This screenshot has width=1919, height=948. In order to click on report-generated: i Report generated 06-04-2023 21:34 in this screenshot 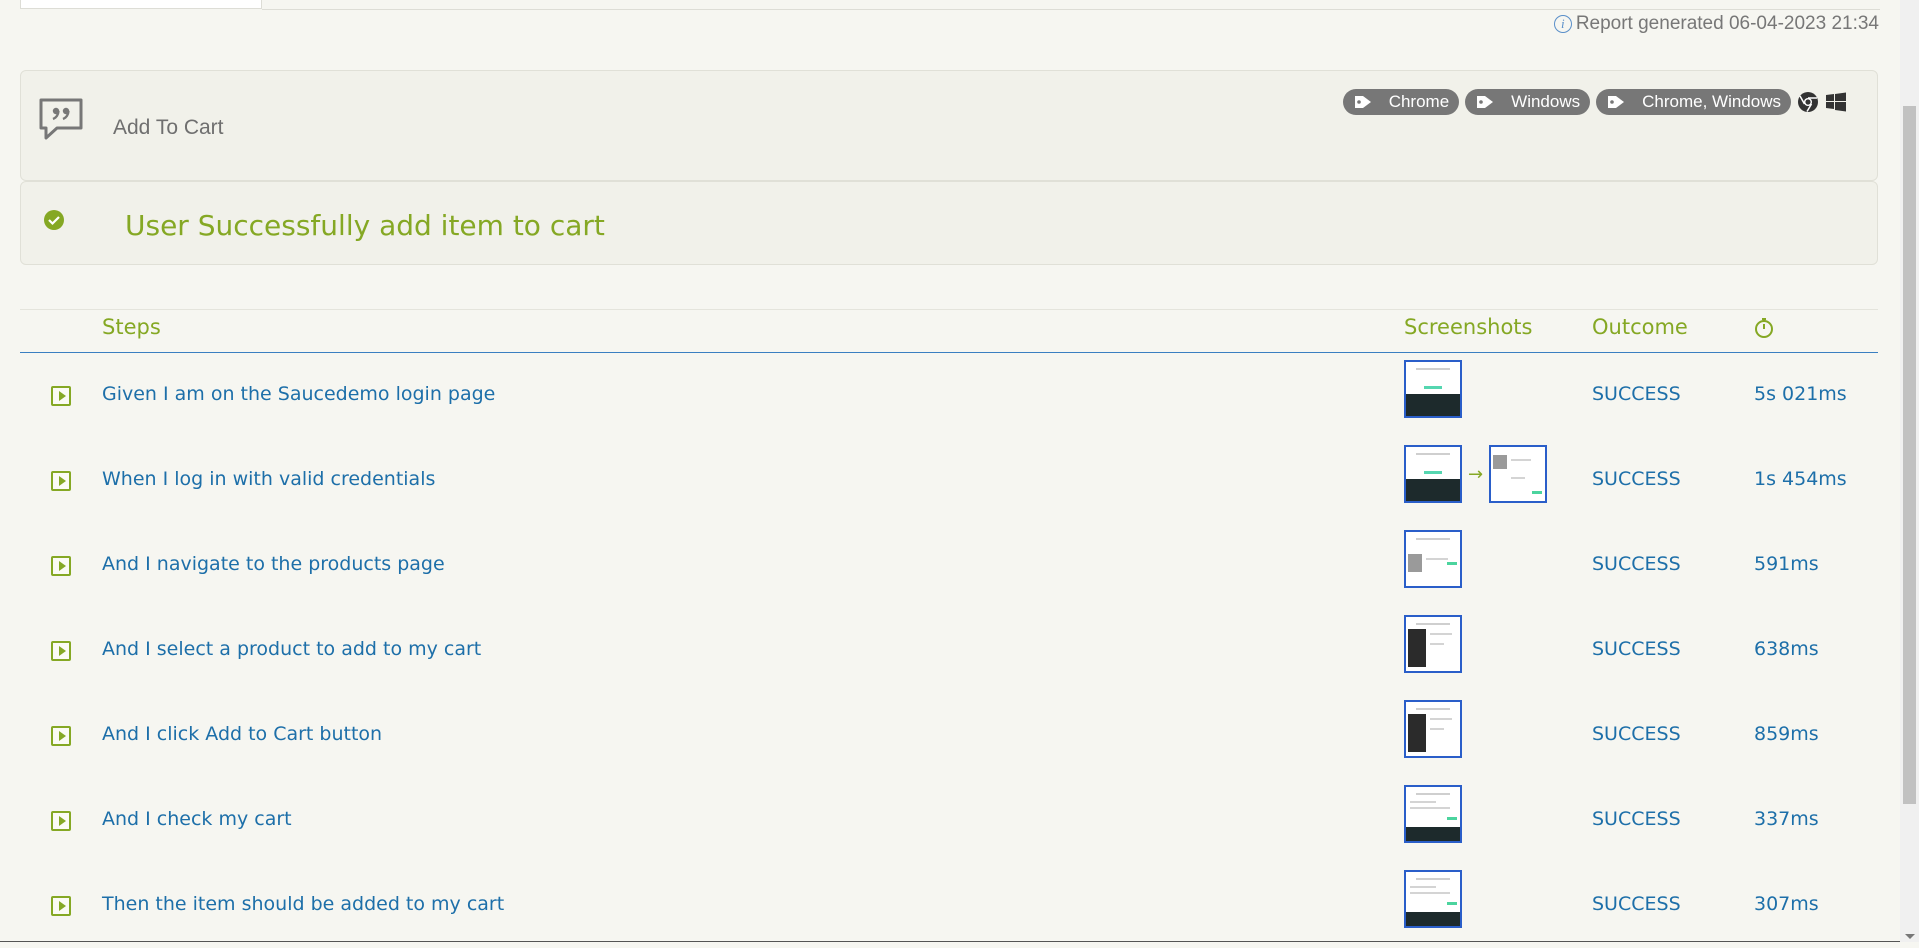, I will do `click(1716, 24)`.